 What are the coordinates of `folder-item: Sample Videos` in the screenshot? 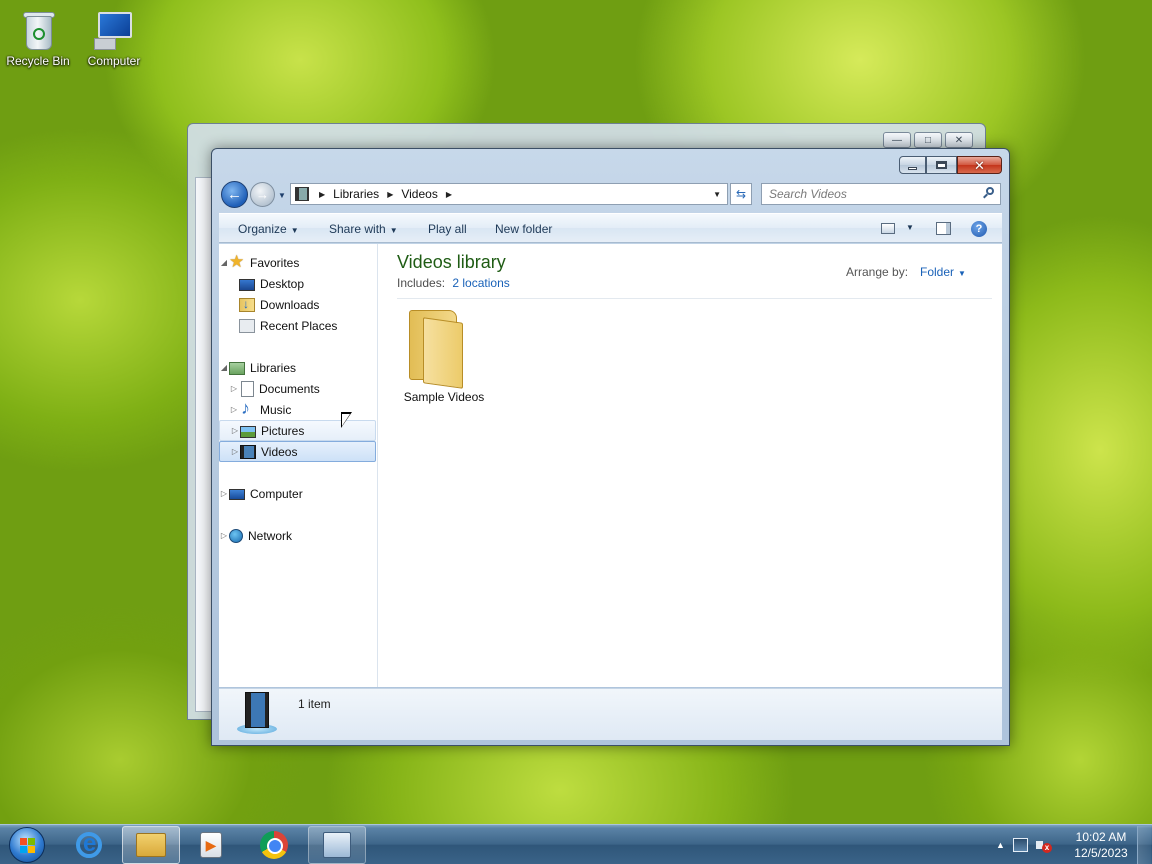 It's located at (447, 354).